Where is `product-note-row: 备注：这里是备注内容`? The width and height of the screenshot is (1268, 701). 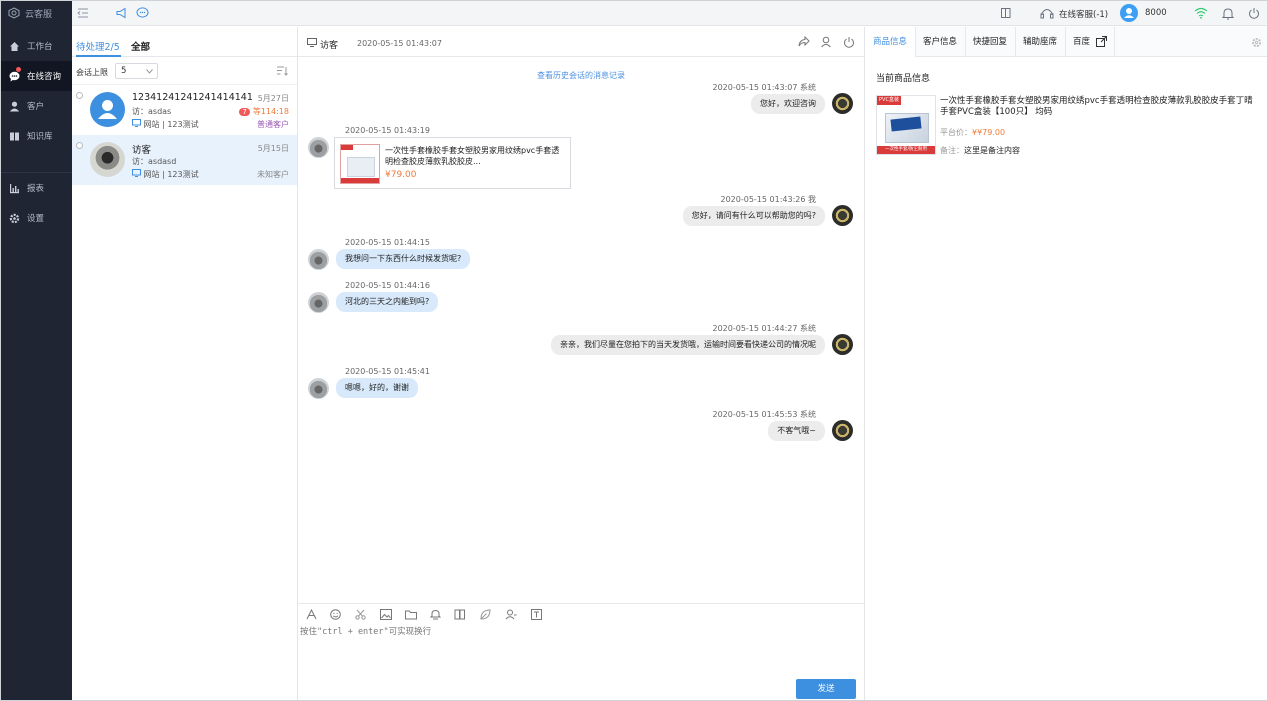 product-note-row: 备注：这里是备注内容 is located at coordinates (980, 150).